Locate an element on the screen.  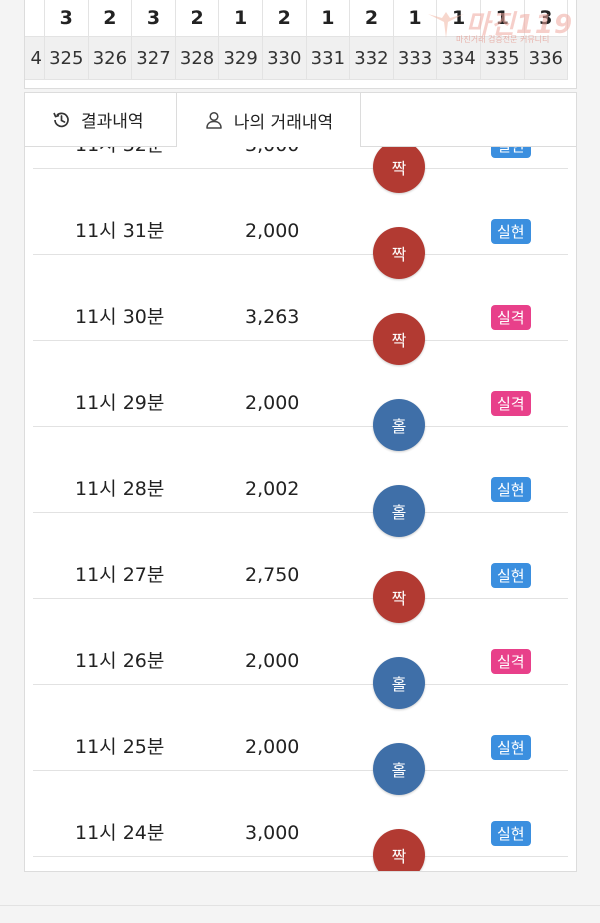
trade-row: 11시 24분 3,000 짝 실현 is located at coordinates (300, 821).